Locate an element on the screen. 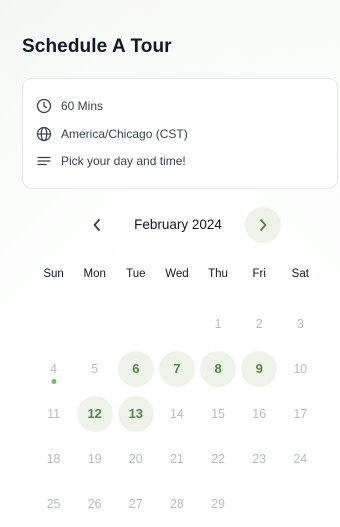 The height and width of the screenshot is (527, 340). page-title: Schedule A Tour is located at coordinates (97, 46).